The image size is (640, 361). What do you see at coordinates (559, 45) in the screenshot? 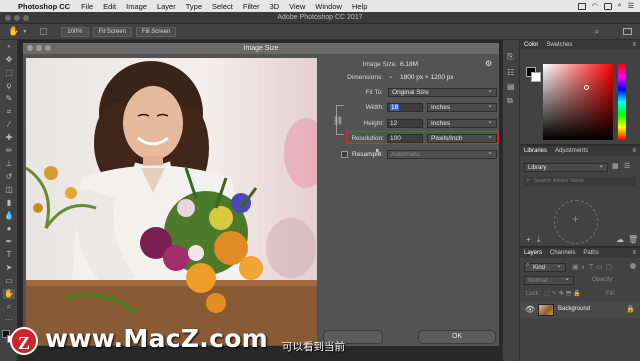
I see `tab-swatches: Swatches` at bounding box center [559, 45].